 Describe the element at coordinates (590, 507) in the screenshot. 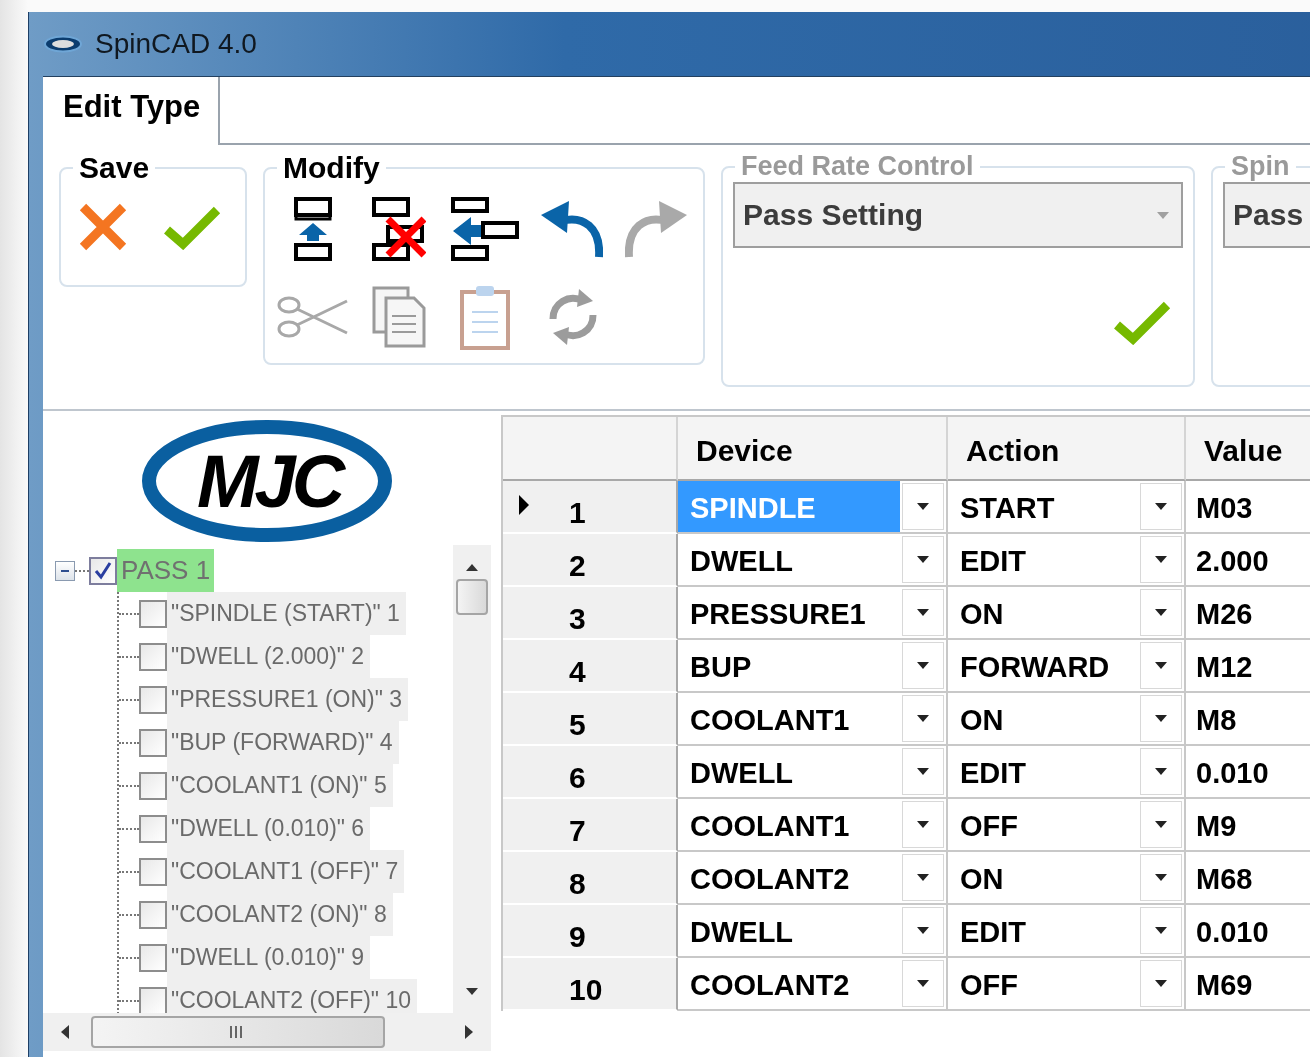

I see `row-header: 1` at that location.